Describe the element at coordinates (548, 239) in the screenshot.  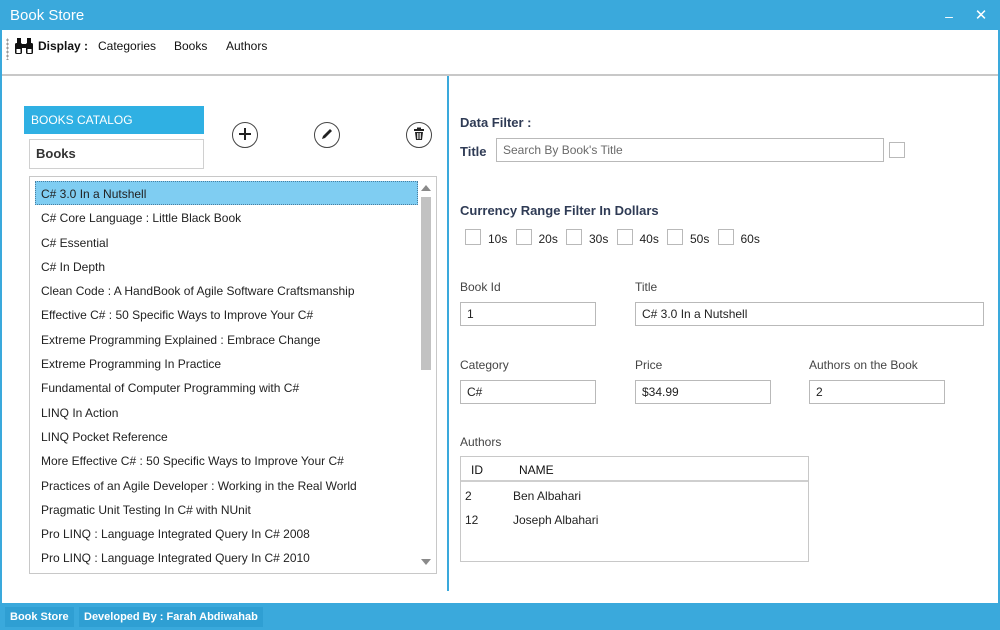
I see `range-label-20s: 20s` at that location.